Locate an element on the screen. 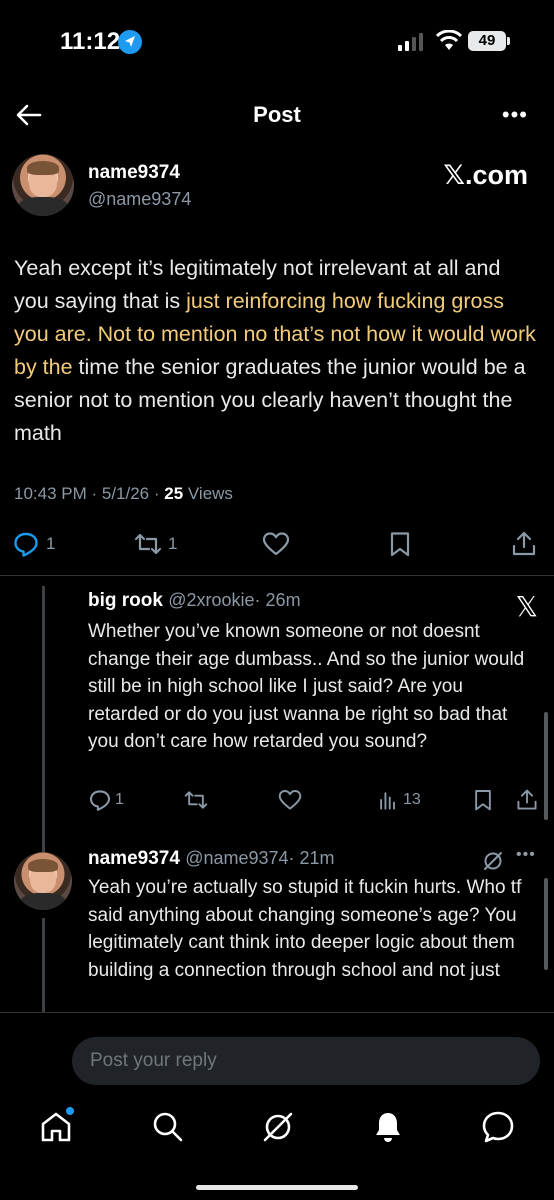 The image size is (554, 1200). reply-author-handle: @2xrookie is located at coordinates (211, 600).